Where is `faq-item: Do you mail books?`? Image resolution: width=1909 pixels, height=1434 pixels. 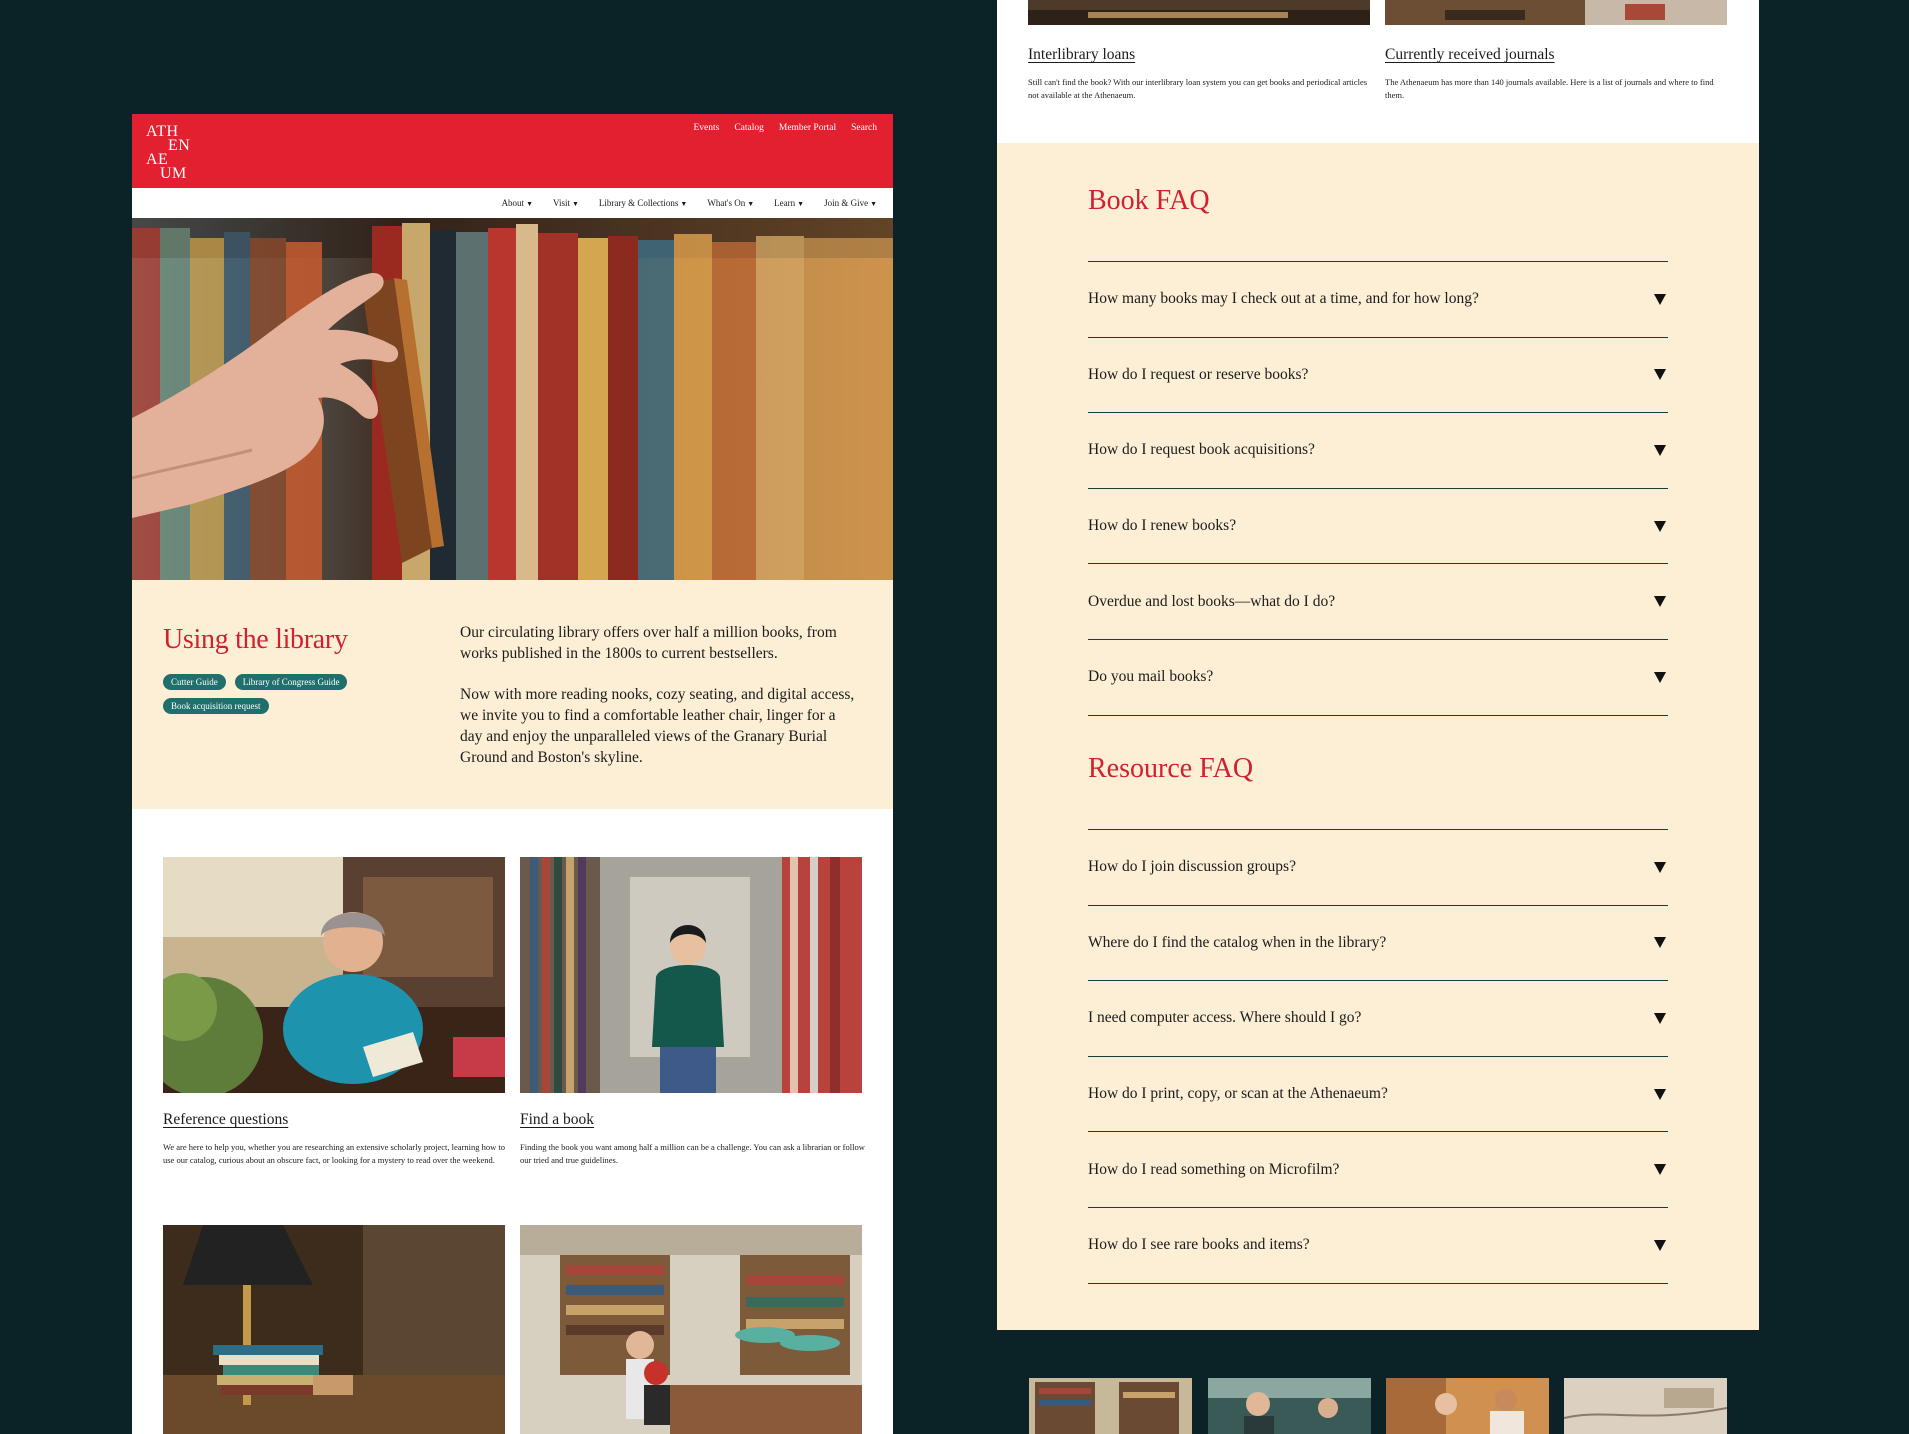 faq-item: Do you mail books? is located at coordinates (1378, 678).